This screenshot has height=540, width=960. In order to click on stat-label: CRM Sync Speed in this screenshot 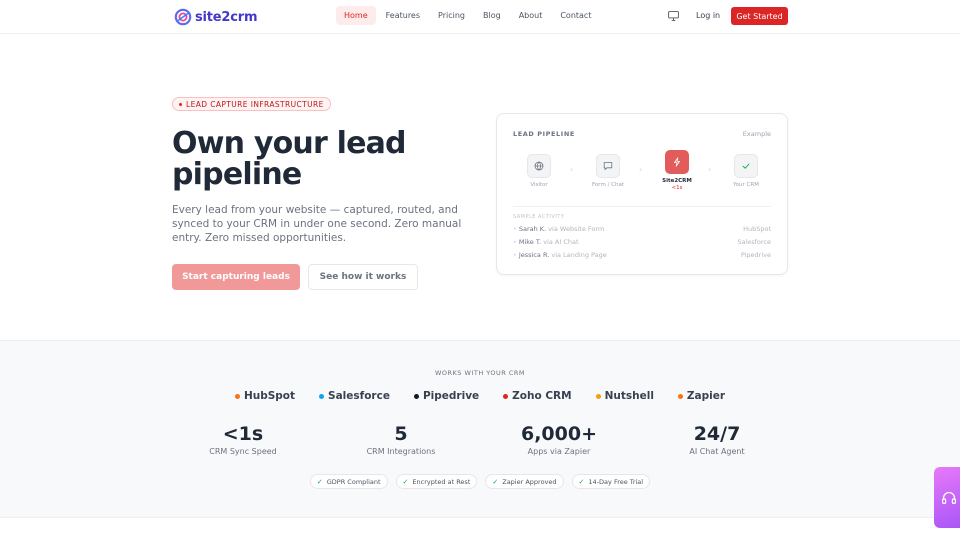, I will do `click(243, 451)`.